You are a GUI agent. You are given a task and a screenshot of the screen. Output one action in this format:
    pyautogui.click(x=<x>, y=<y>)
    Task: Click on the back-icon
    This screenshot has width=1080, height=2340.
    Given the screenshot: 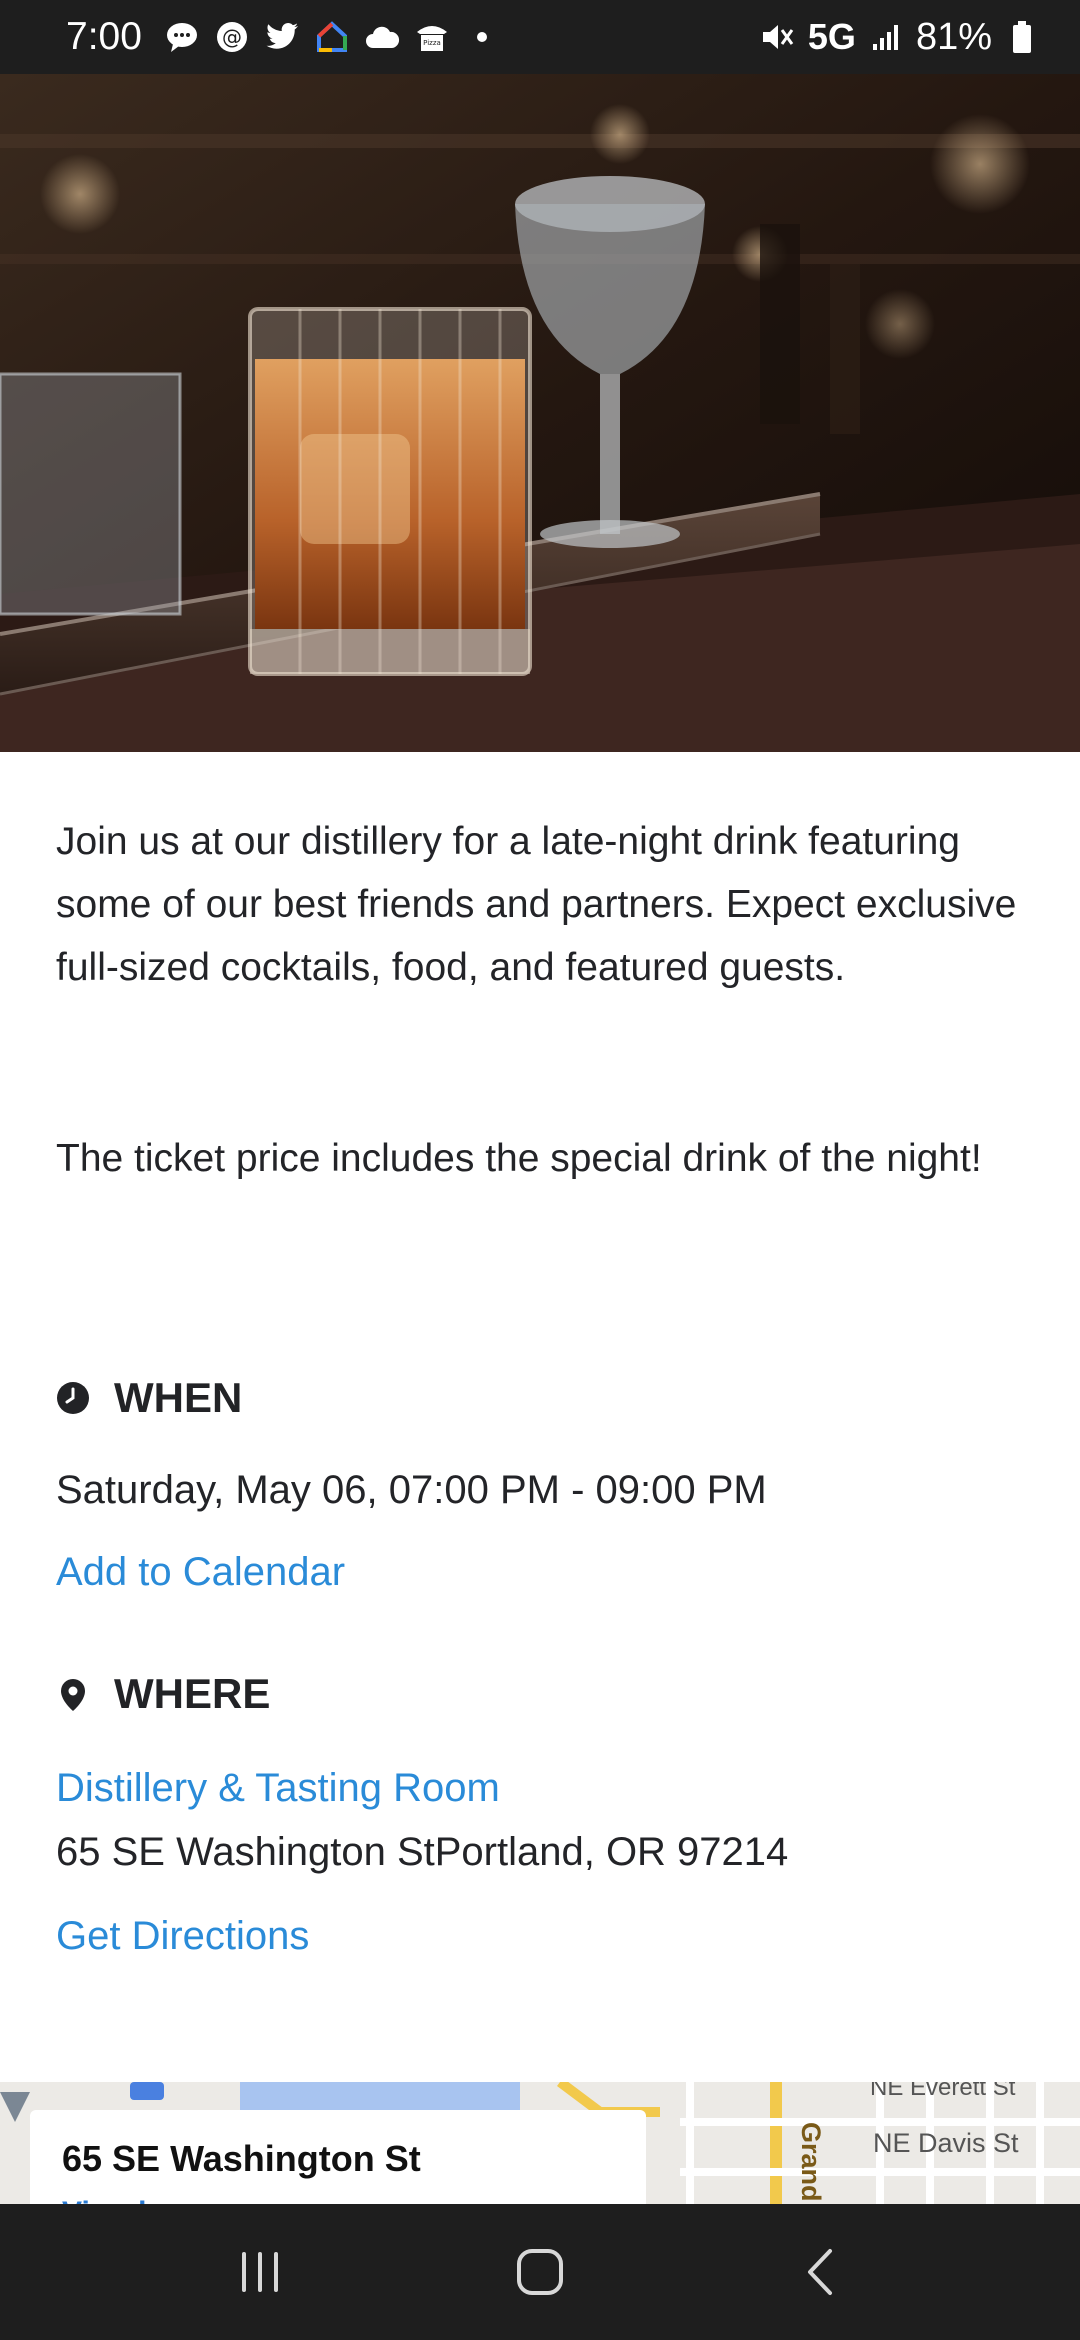 What is the action you would take?
    pyautogui.click(x=820, y=2272)
    